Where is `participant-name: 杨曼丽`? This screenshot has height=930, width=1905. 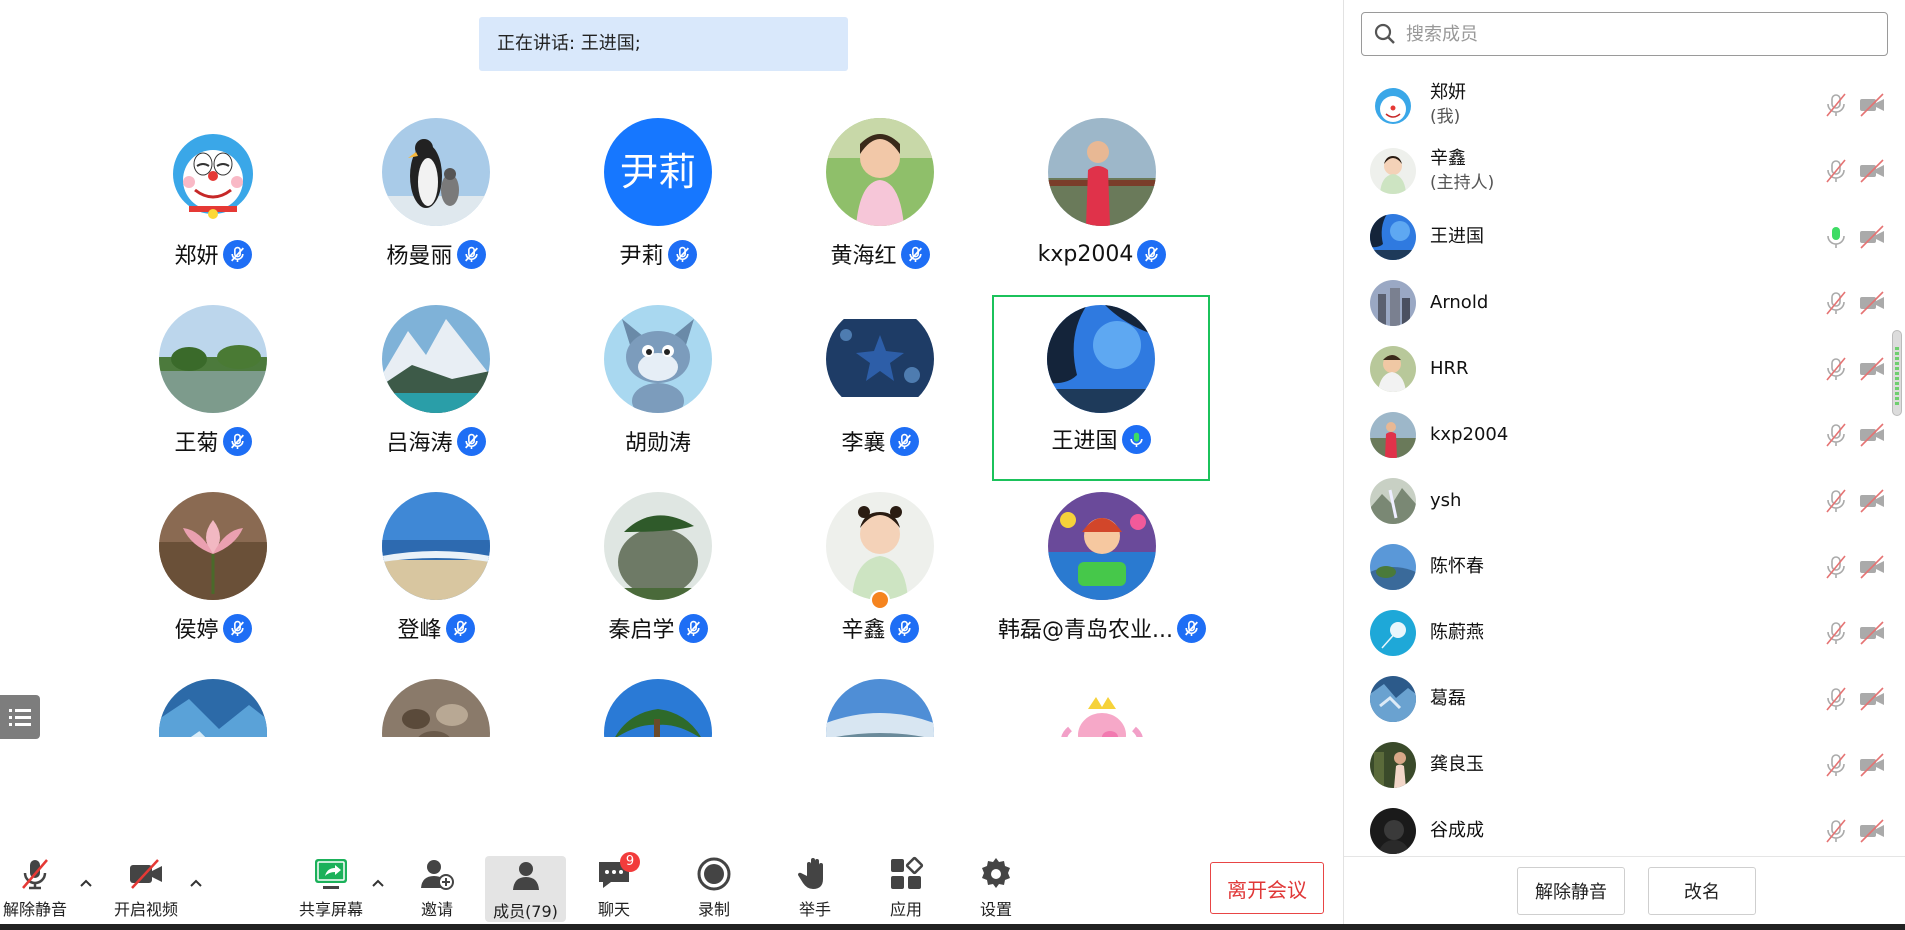
participant-name: 杨曼丽 is located at coordinates (419, 256).